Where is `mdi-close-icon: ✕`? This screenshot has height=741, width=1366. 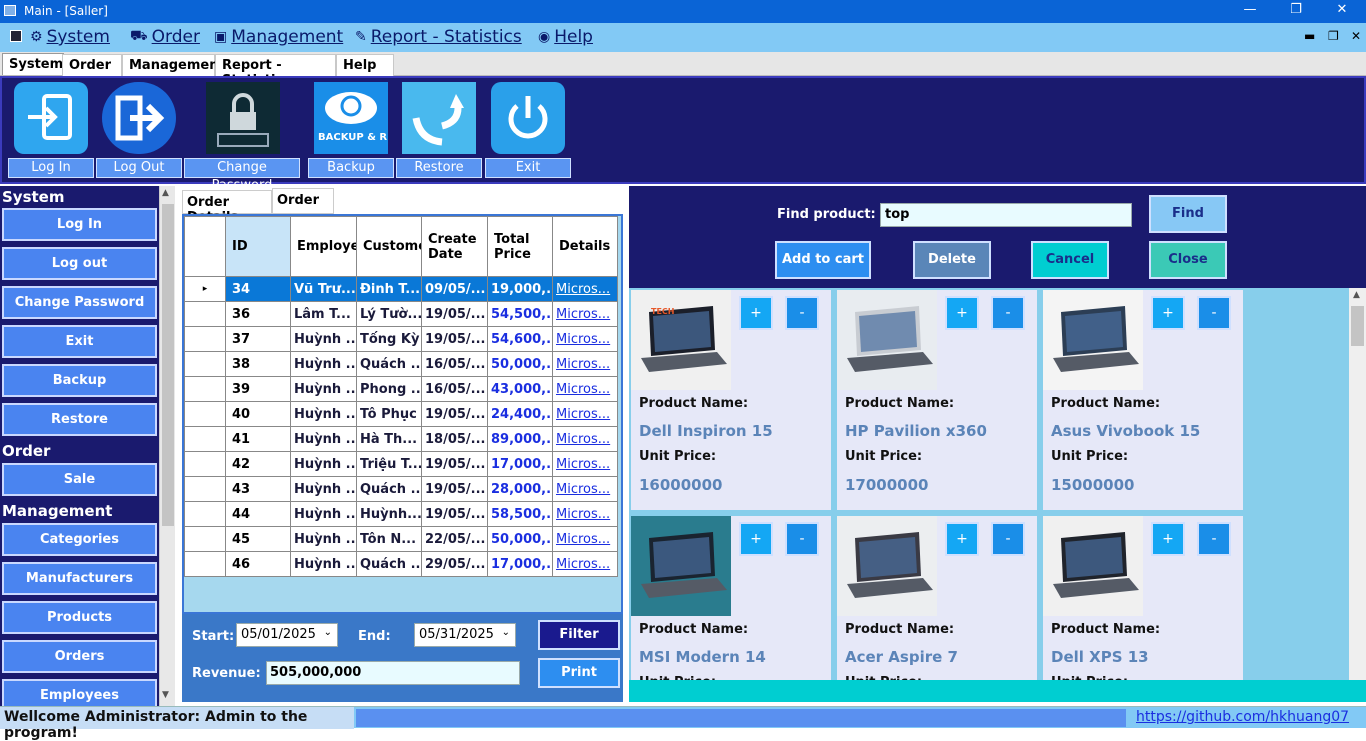 mdi-close-icon: ✕ is located at coordinates (1356, 36).